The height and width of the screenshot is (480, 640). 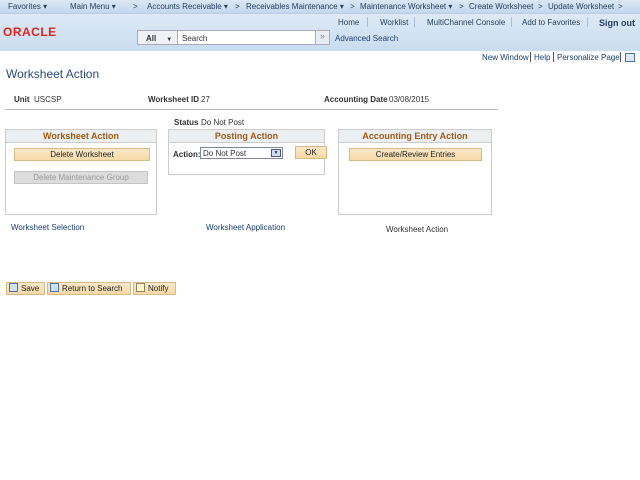 I want to click on return-label: Return to Search, so click(x=92, y=288).